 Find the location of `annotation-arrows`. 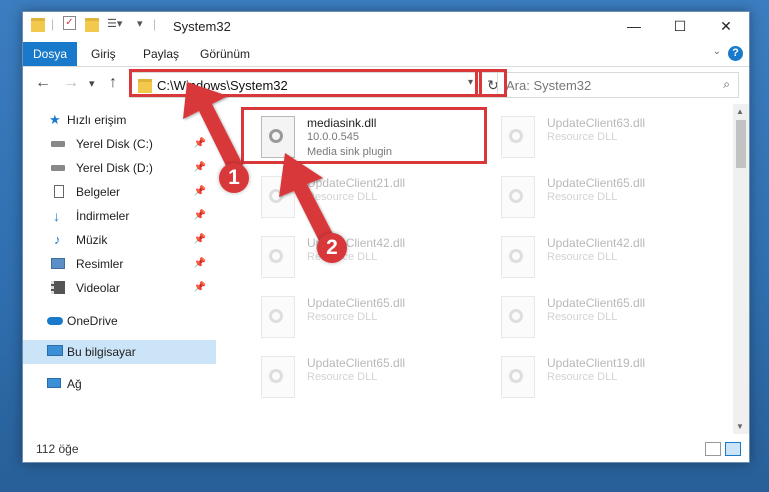

annotation-arrows is located at coordinates (259, 164).